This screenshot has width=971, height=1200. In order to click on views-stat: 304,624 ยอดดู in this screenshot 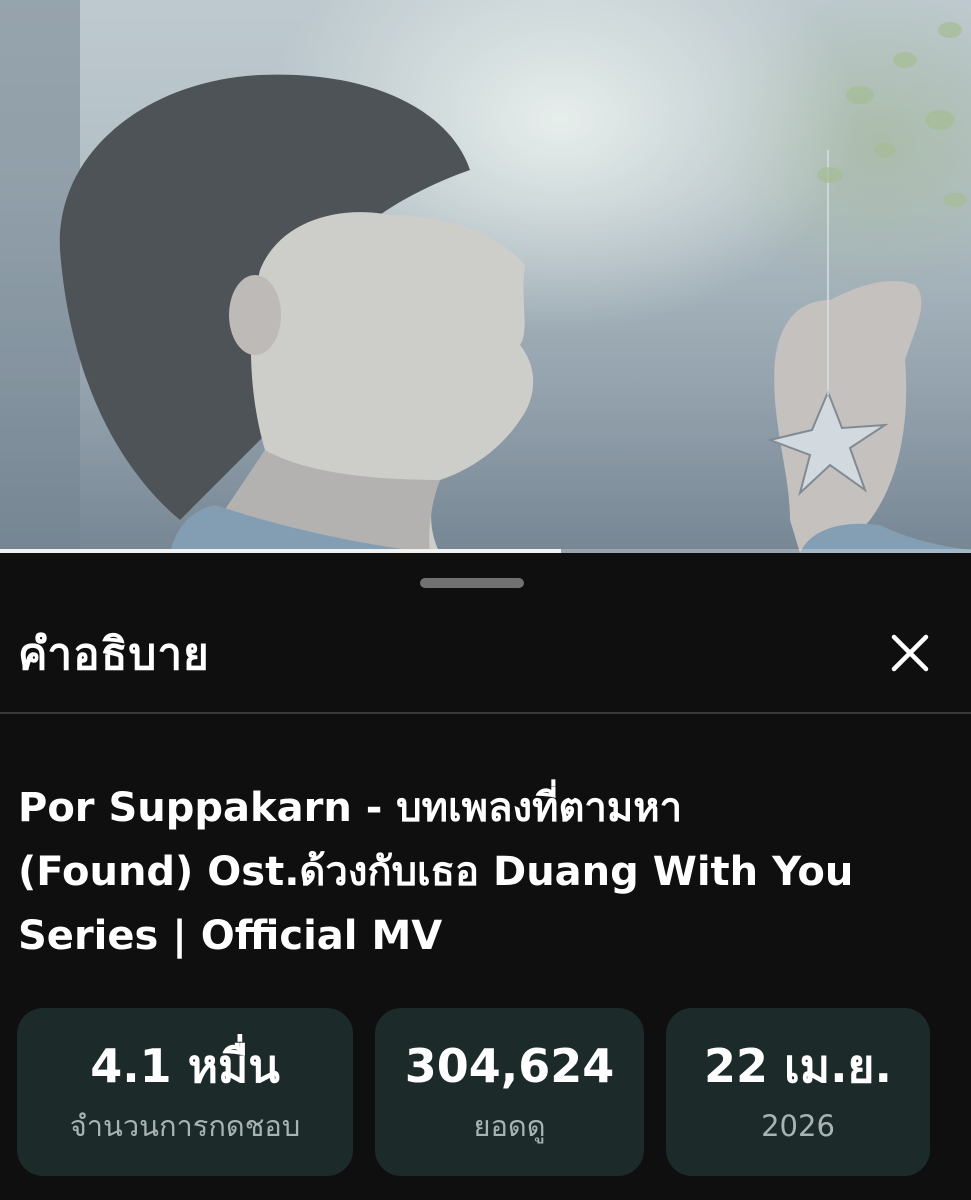, I will do `click(509, 1092)`.